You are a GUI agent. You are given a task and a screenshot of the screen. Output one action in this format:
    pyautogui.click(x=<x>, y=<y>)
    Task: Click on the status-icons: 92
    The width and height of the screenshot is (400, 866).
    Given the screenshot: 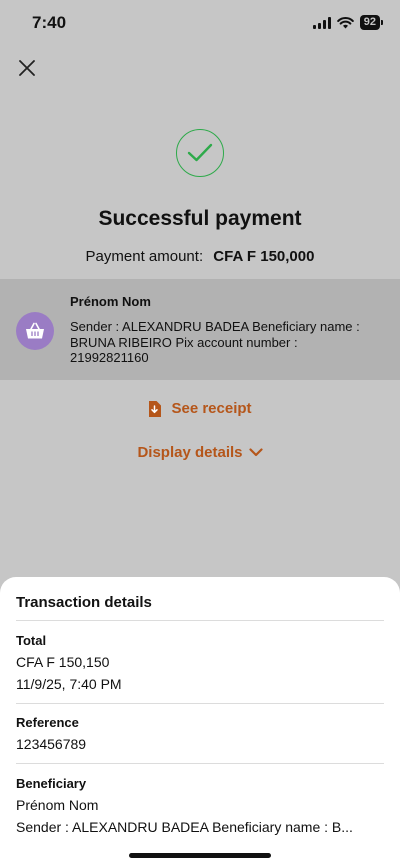 What is the action you would take?
    pyautogui.click(x=348, y=22)
    